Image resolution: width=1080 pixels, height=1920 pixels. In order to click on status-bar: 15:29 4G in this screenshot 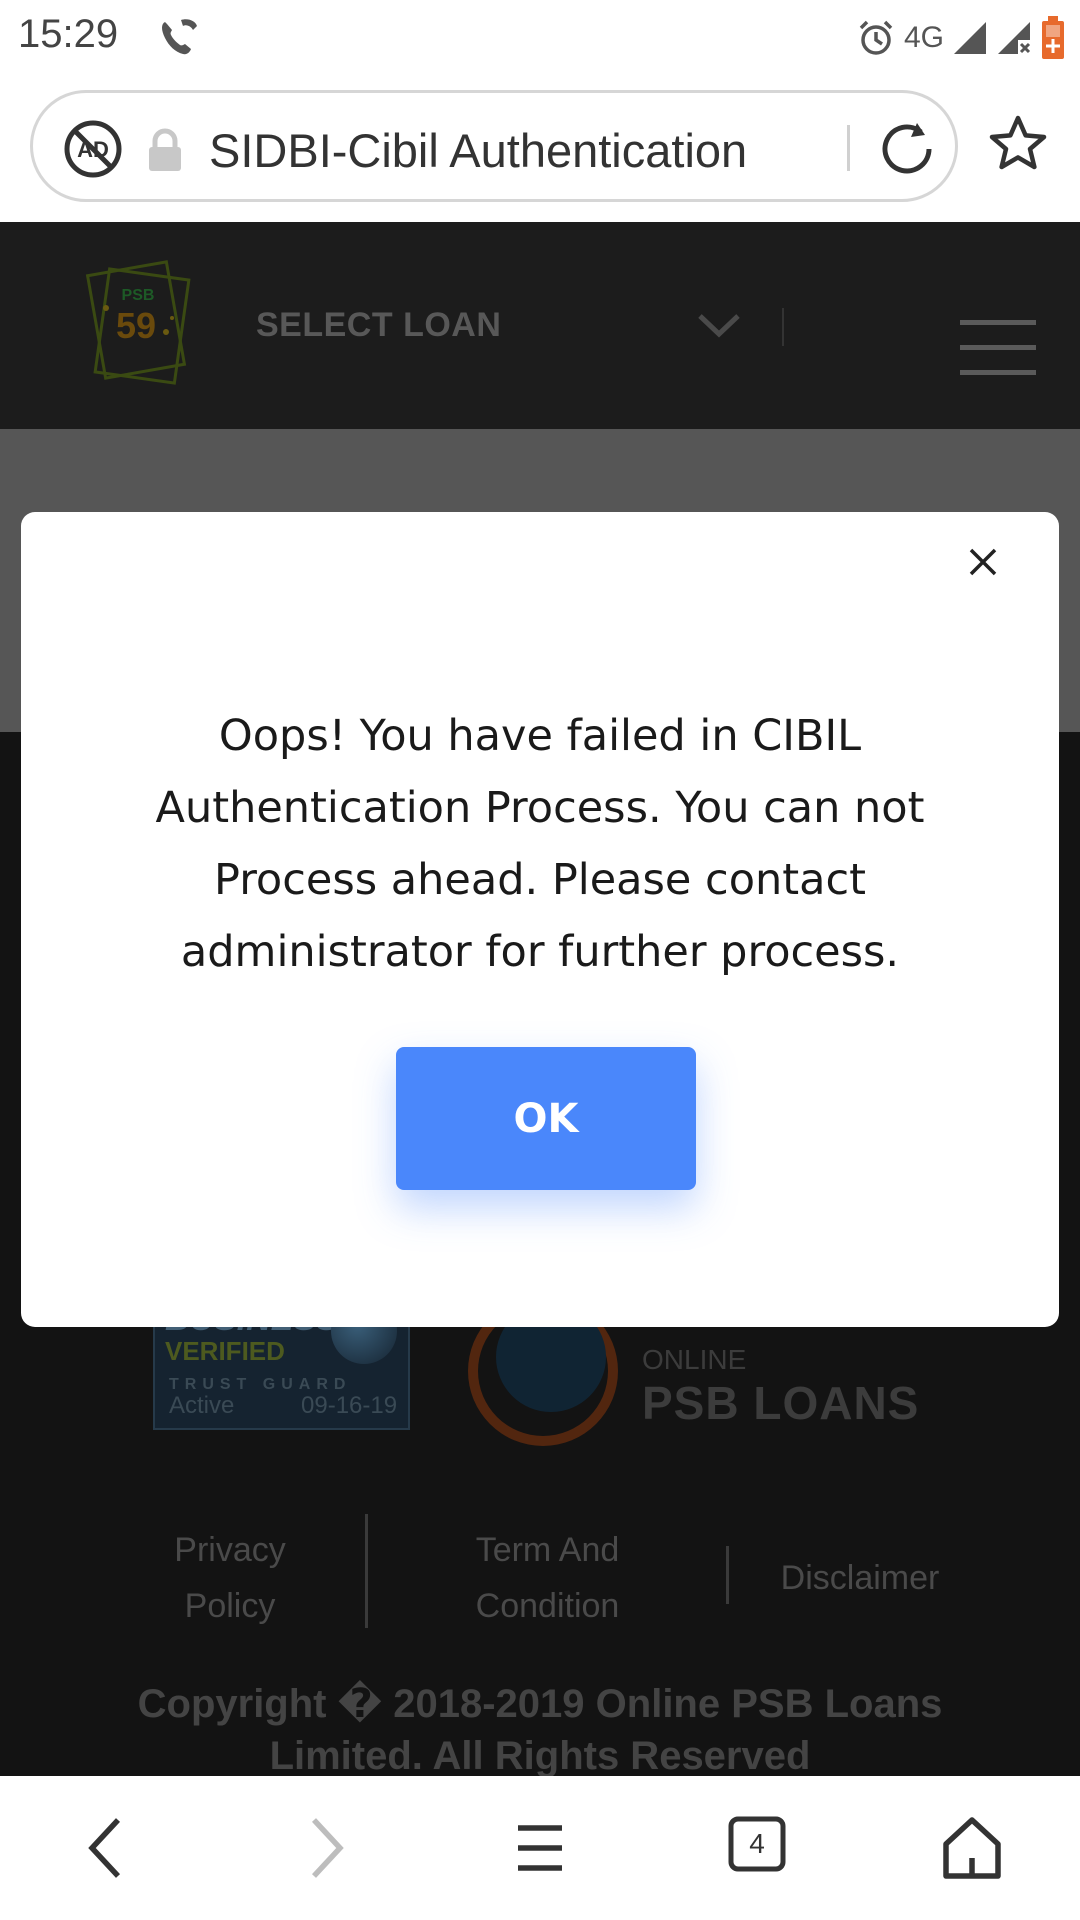, I will do `click(540, 38)`.